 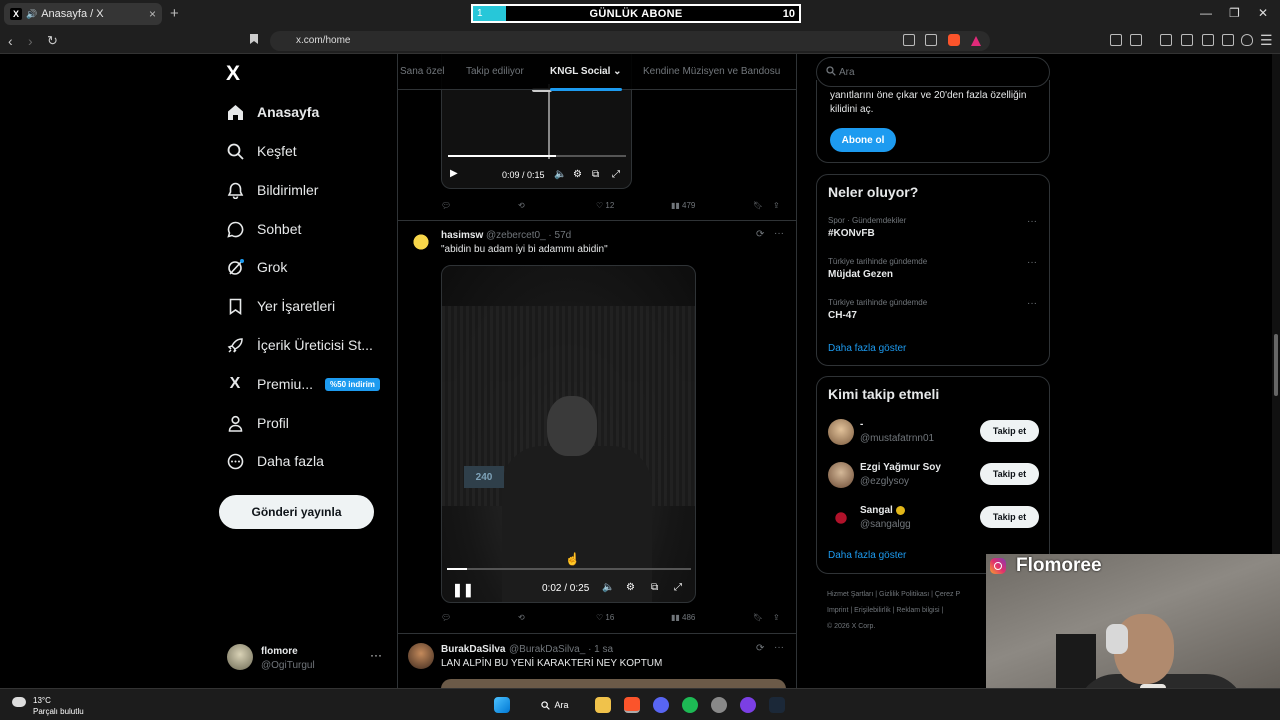 I want to click on reload-icon: ↻, so click(x=52, y=41).